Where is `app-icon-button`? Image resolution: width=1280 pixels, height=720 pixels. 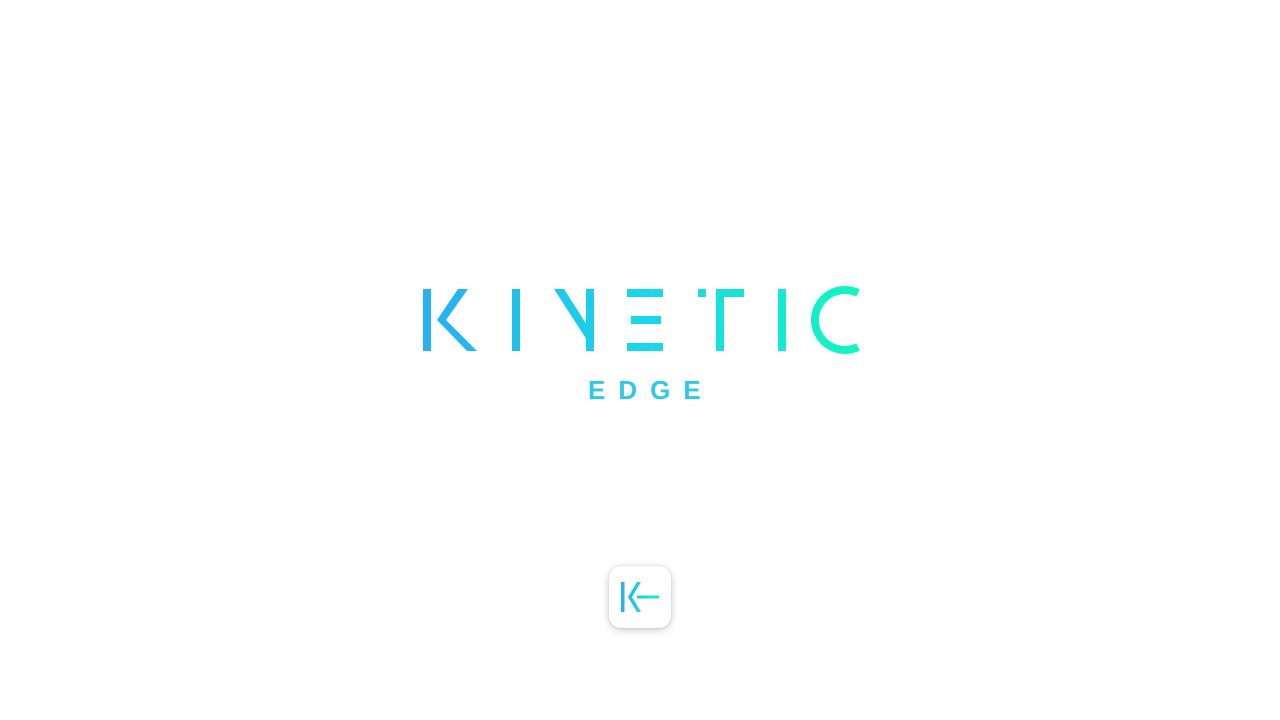
app-icon-button is located at coordinates (640, 597).